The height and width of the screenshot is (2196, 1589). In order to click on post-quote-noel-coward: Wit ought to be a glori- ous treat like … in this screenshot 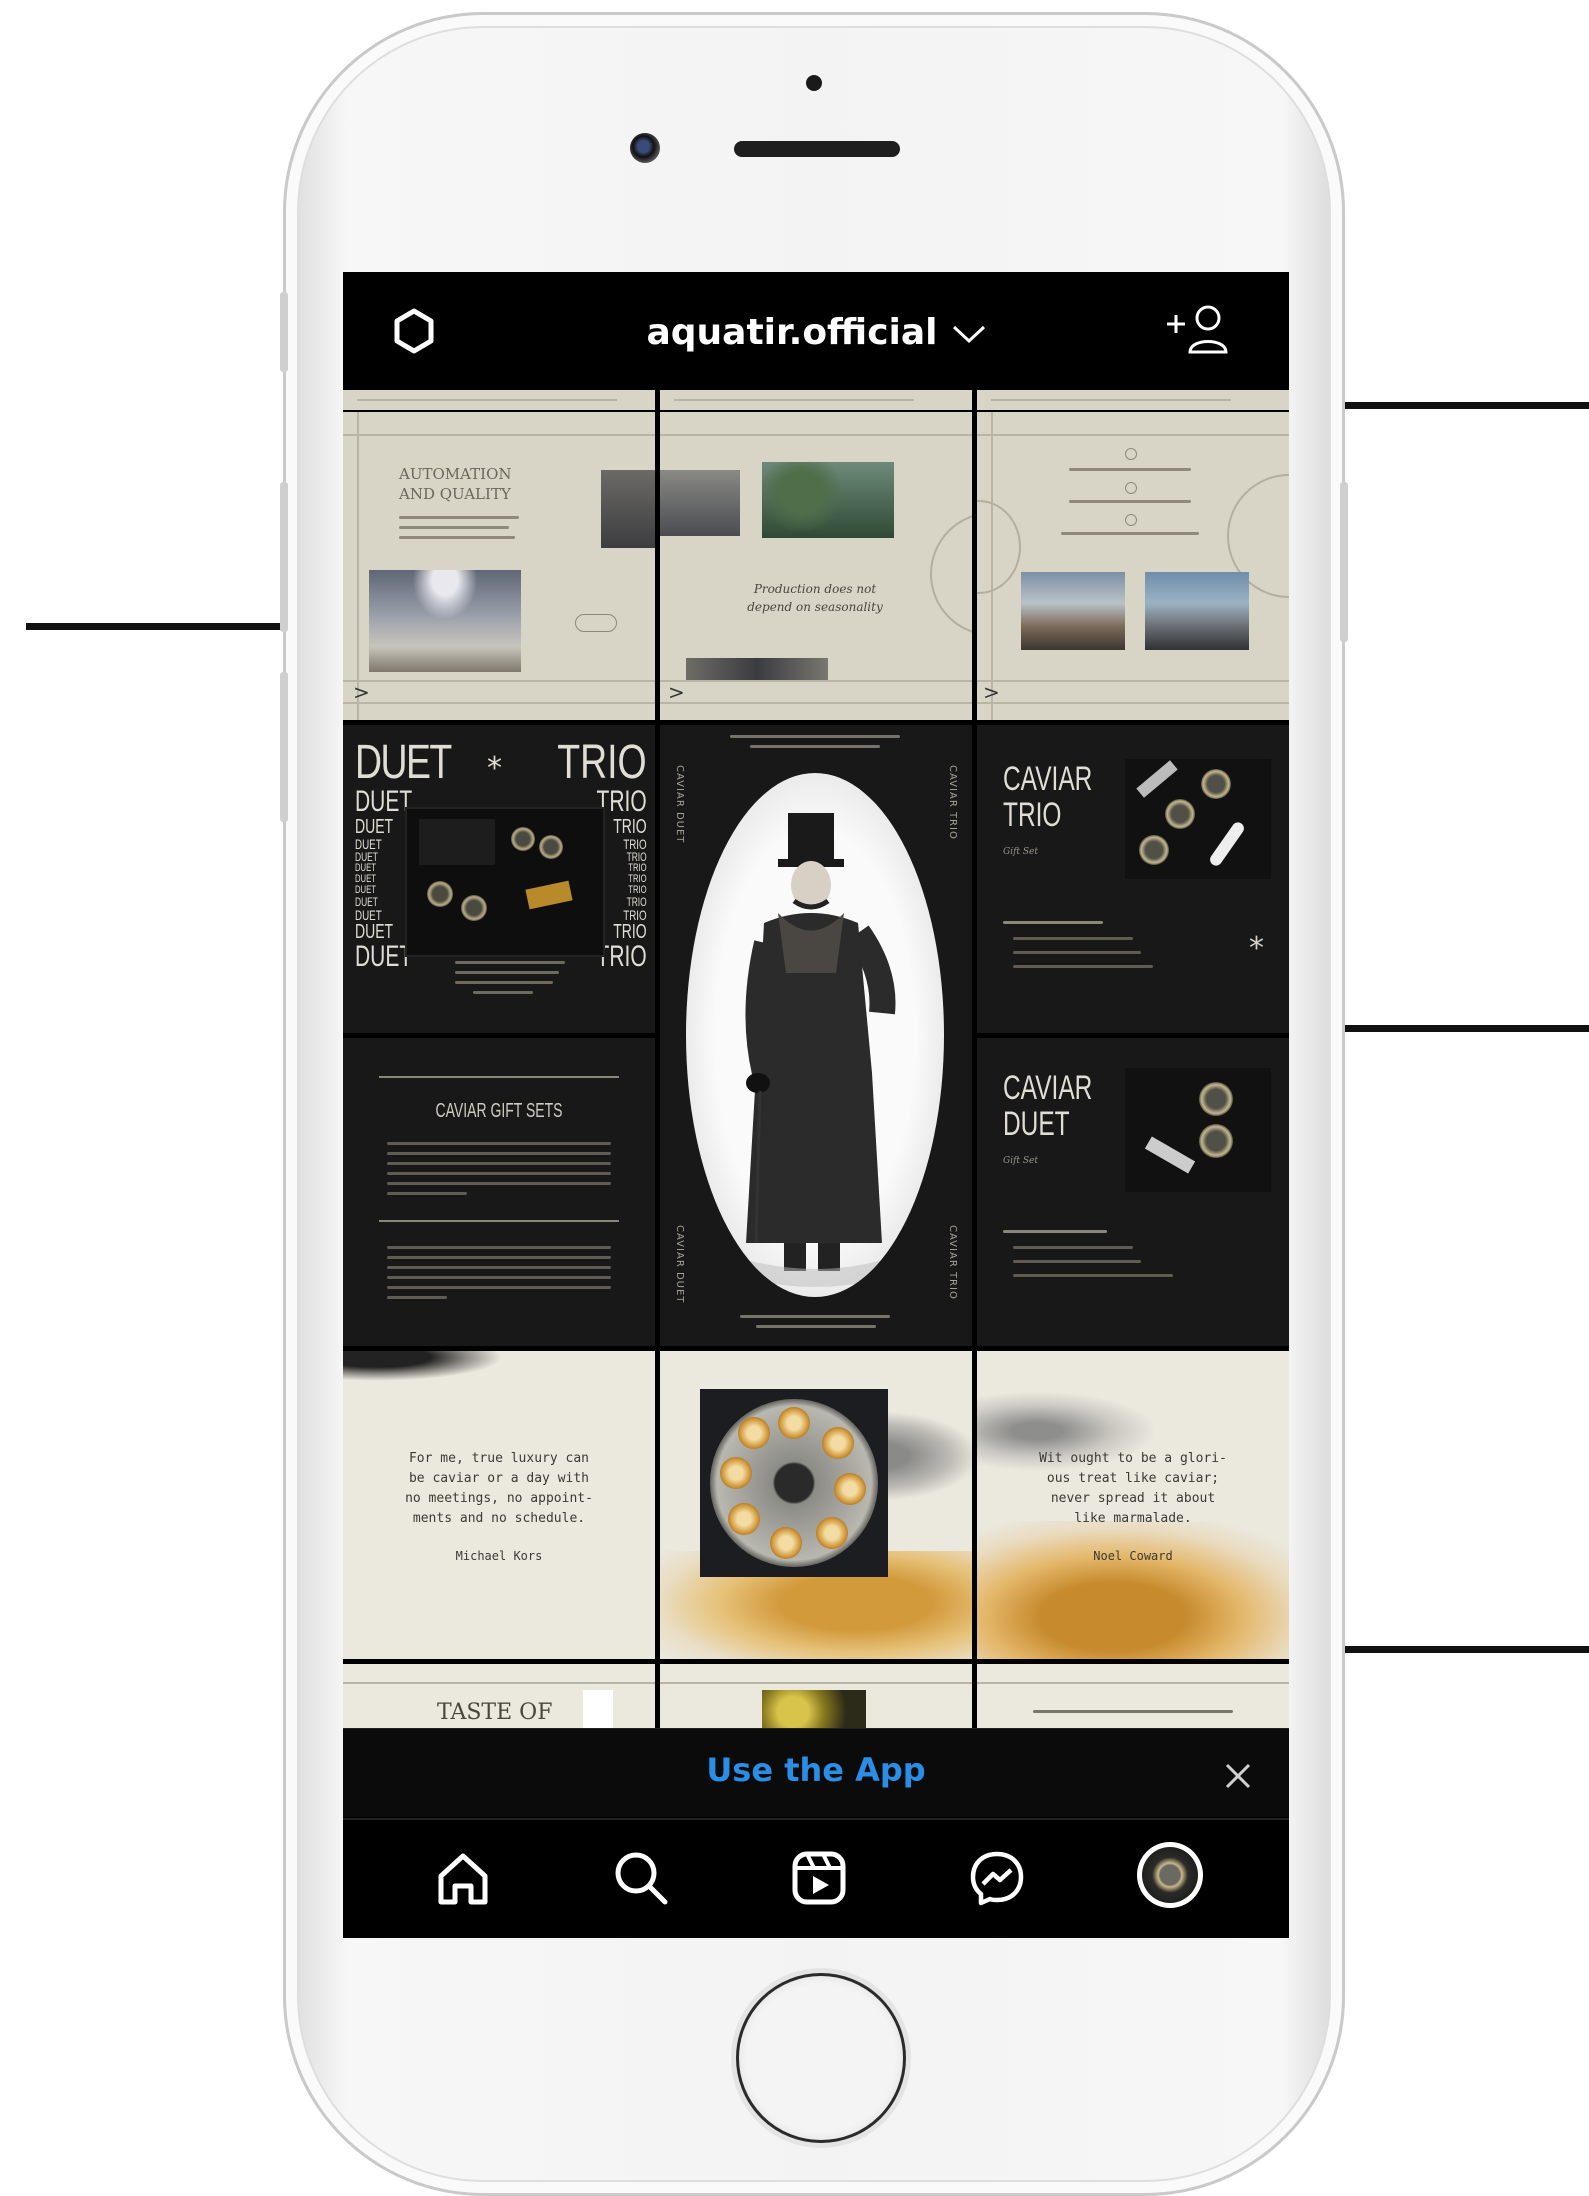, I will do `click(1133, 1505)`.